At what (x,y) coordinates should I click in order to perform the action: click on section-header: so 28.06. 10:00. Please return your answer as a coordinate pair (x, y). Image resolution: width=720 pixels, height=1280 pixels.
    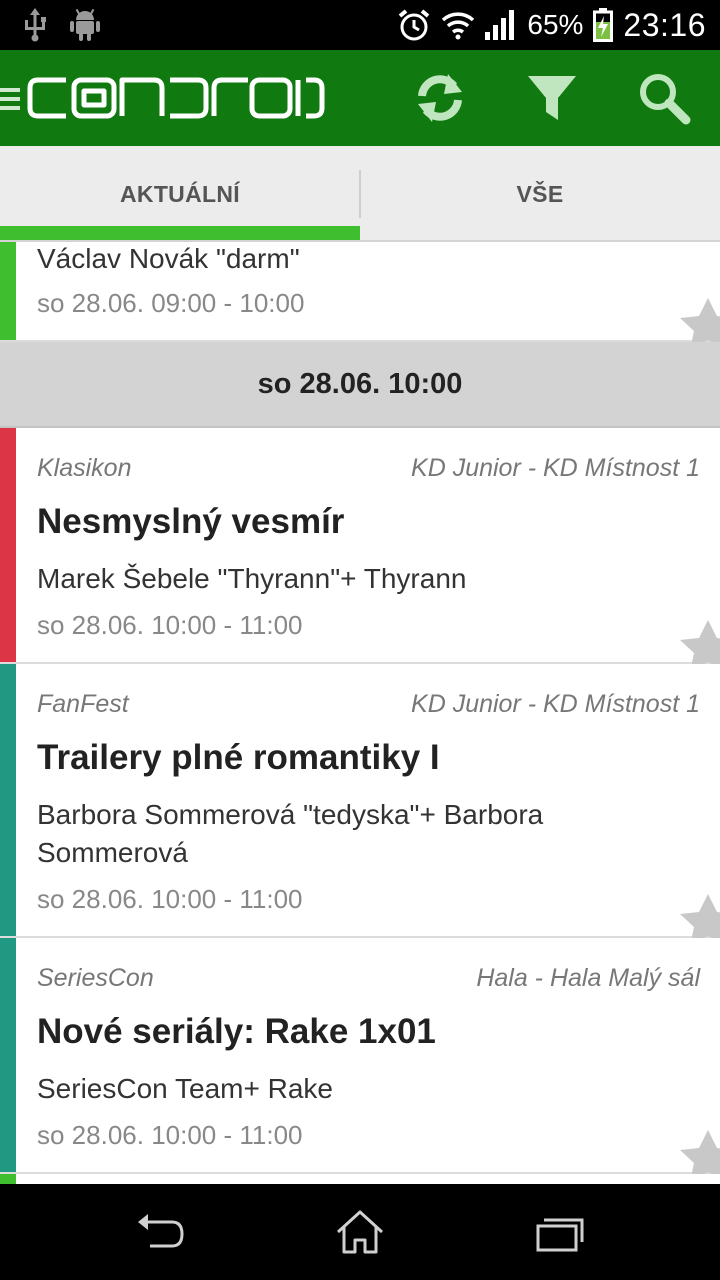
    Looking at the image, I should click on (360, 385).